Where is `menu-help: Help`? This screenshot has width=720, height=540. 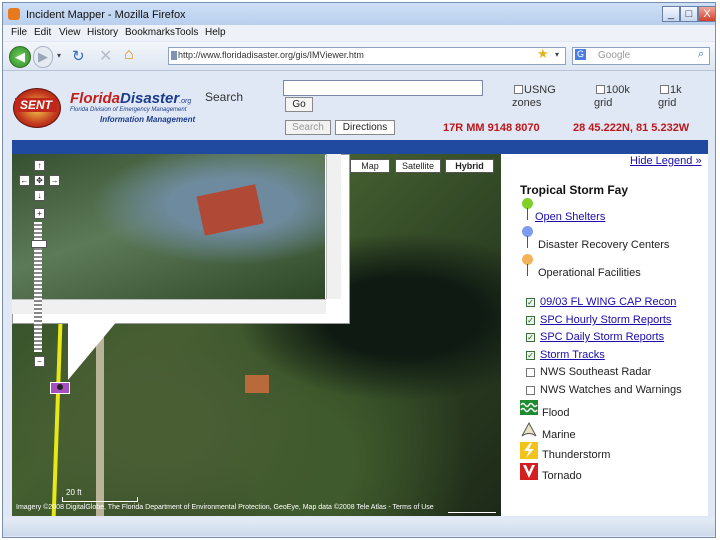
menu-help: Help is located at coordinates (215, 32).